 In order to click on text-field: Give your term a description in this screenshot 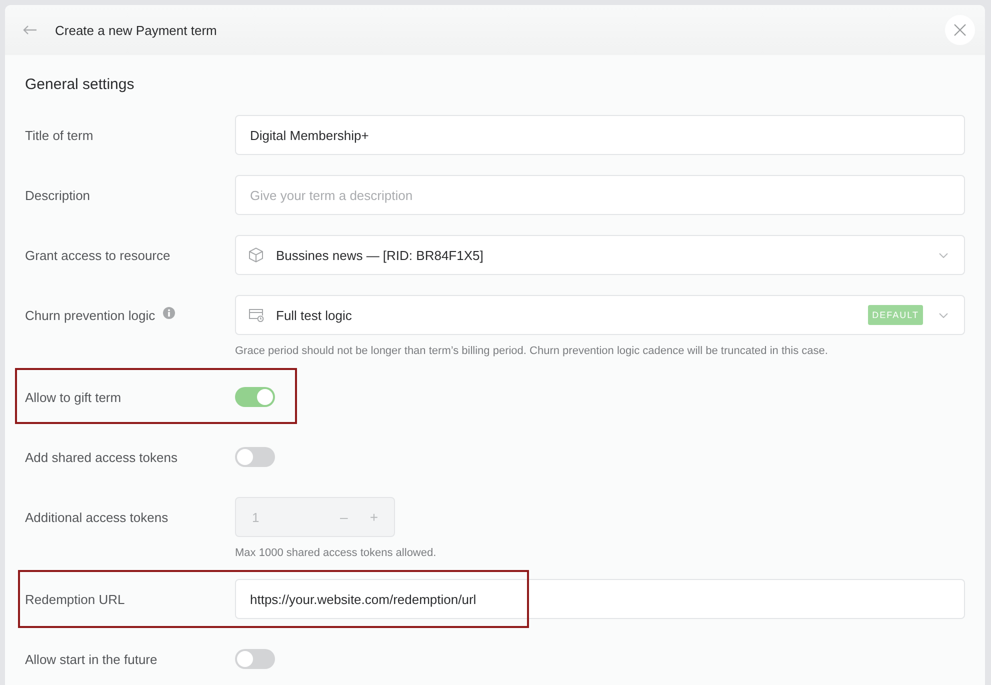, I will do `click(600, 195)`.